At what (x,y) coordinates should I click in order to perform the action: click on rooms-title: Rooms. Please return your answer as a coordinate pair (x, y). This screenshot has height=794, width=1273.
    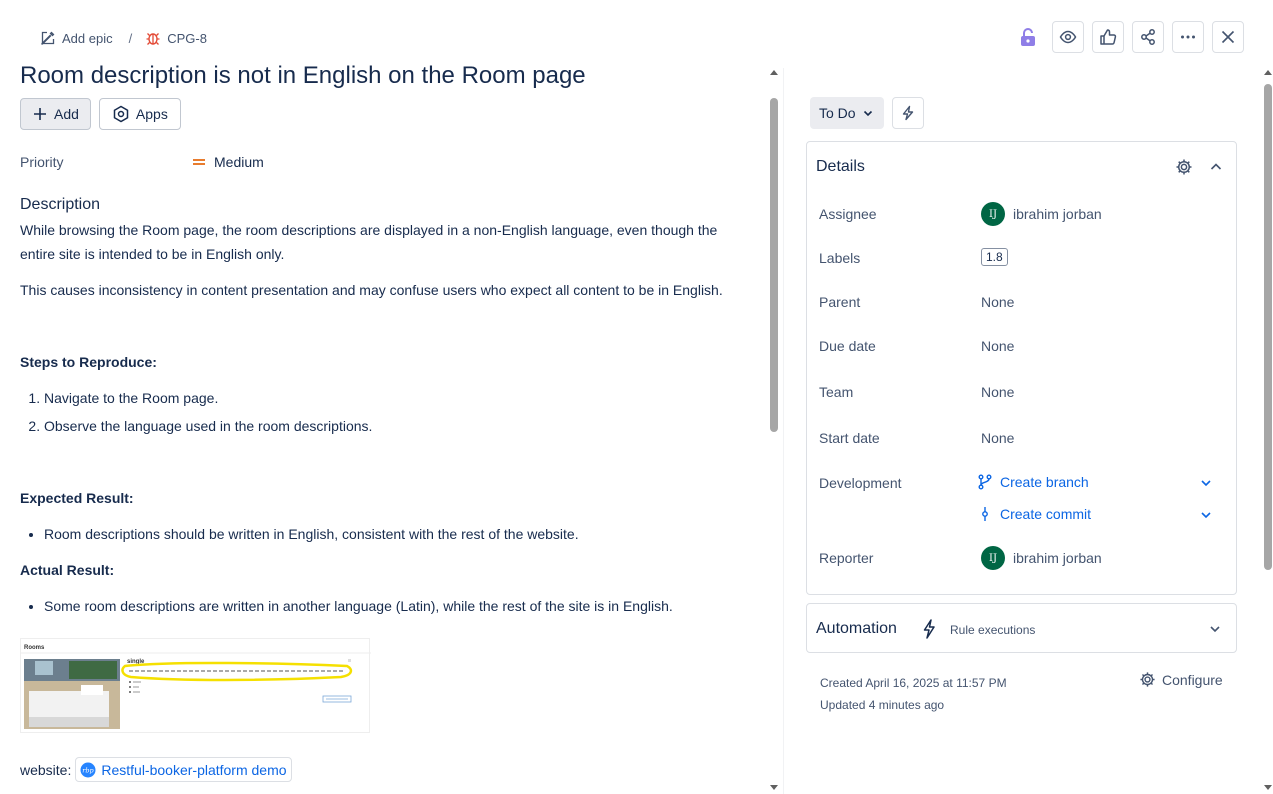
    Looking at the image, I should click on (34, 648).